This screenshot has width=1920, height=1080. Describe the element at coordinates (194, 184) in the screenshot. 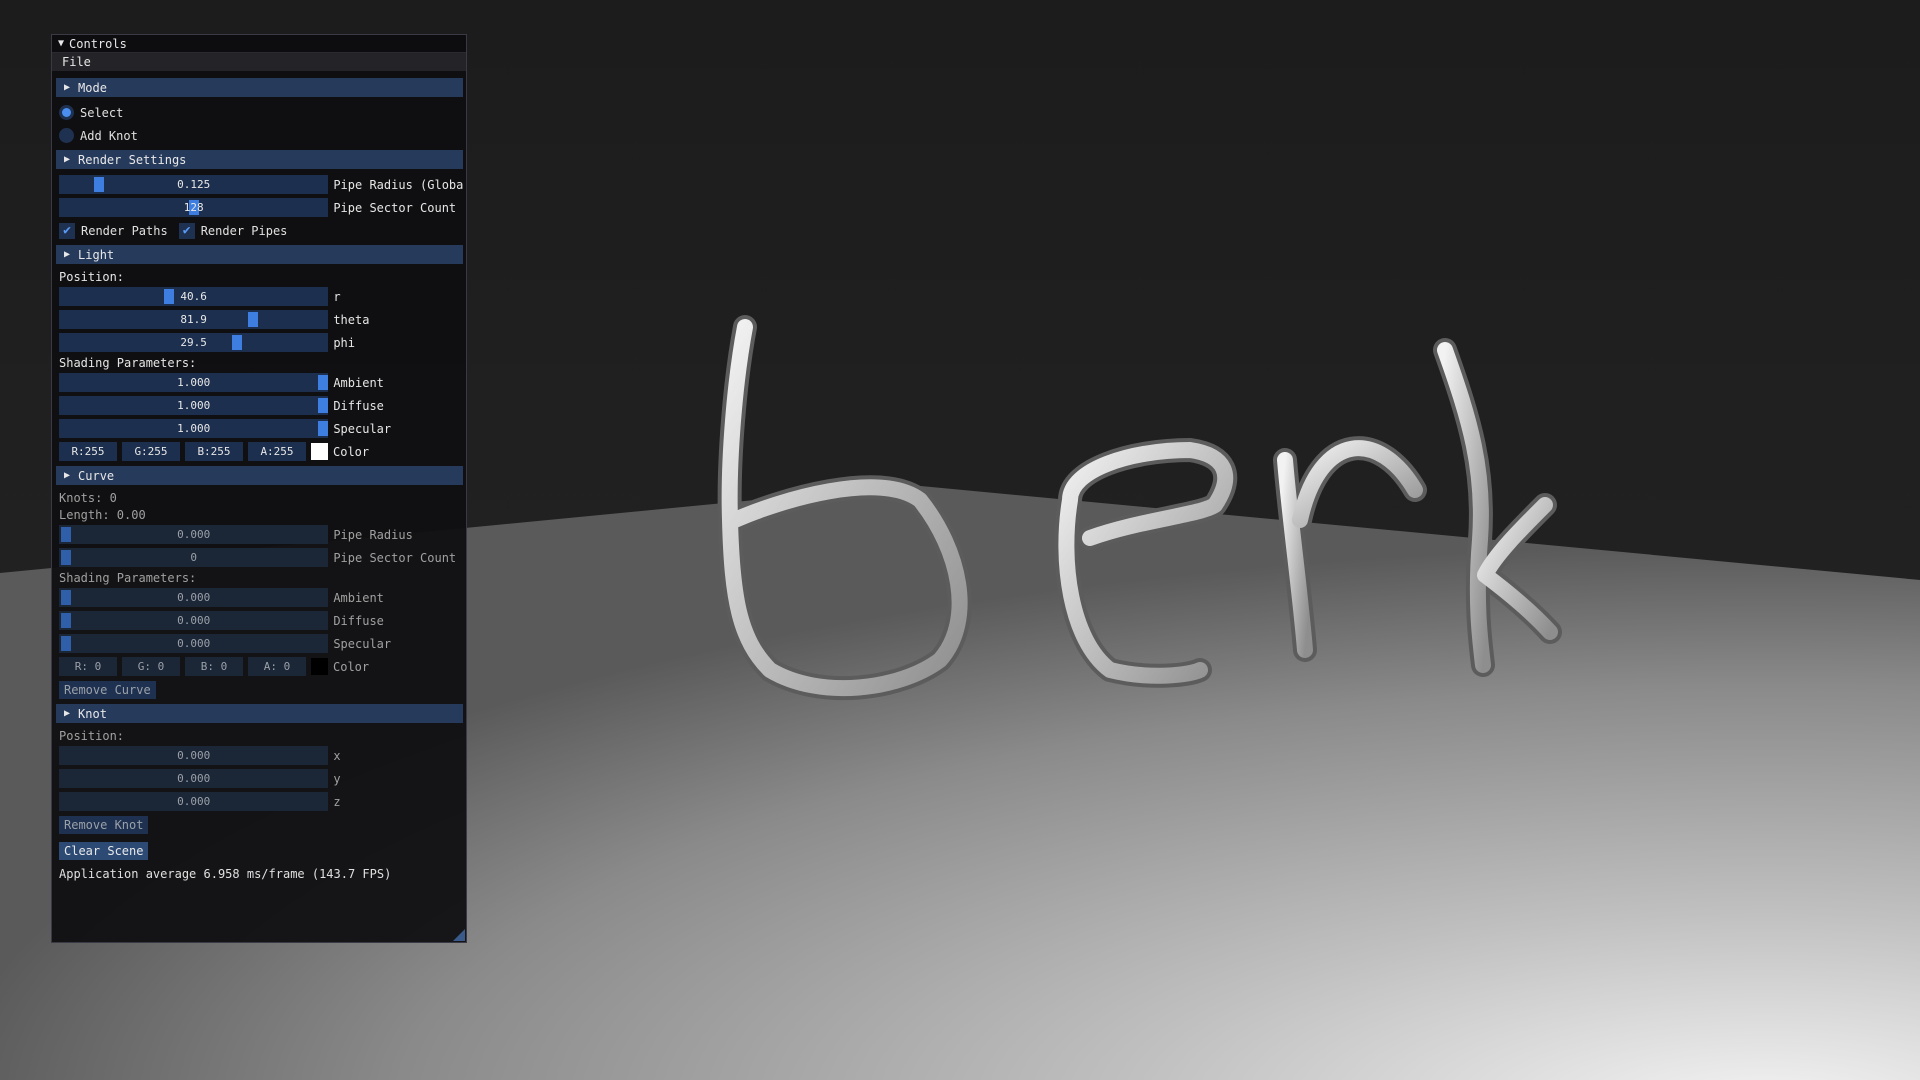

I see `pipe-radius-global-slider: 0.125` at that location.